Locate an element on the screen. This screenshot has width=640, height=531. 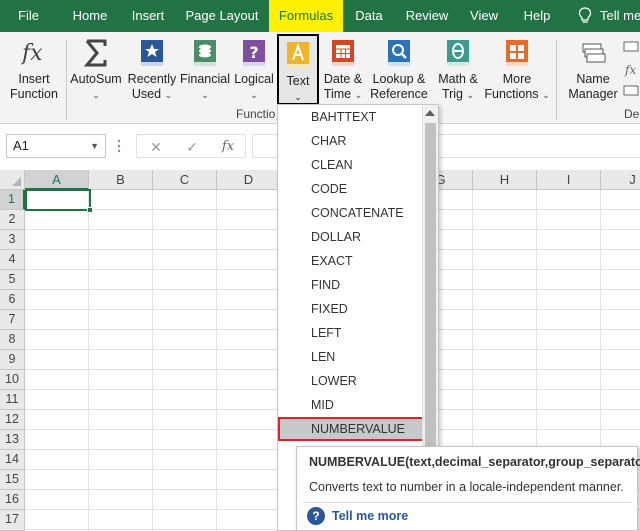
column-header-h: H is located at coordinates (505, 180).